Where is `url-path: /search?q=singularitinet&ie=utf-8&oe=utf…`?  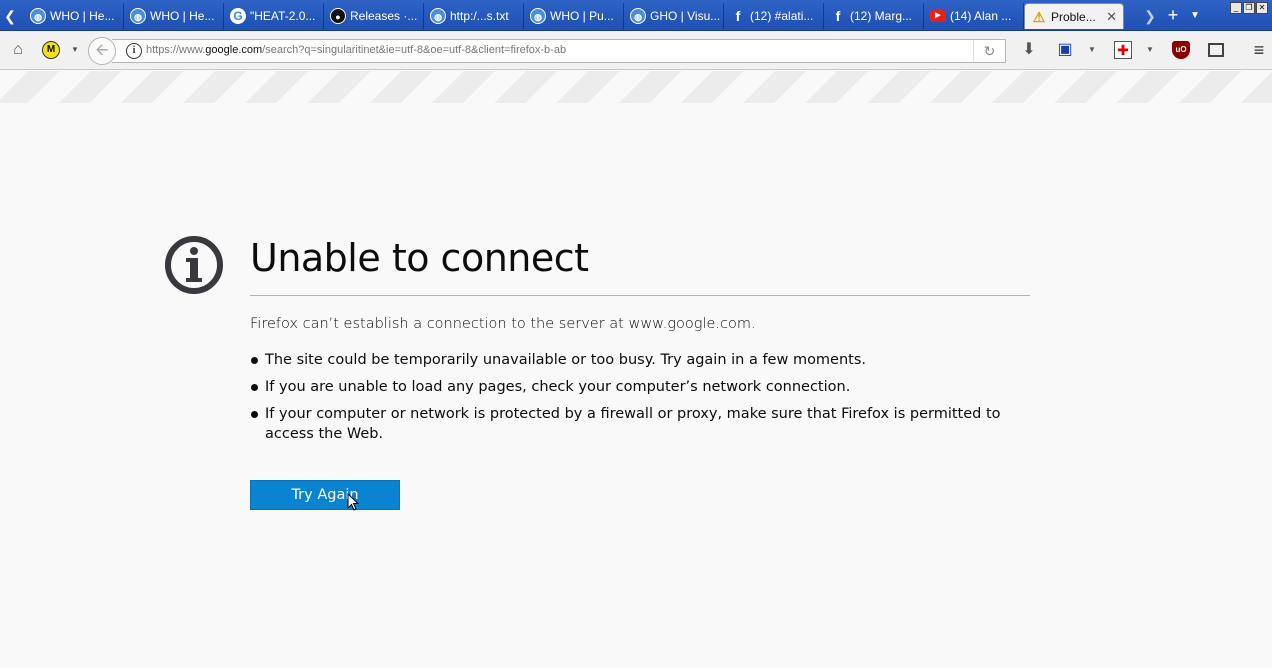
url-path: /search?q=singularitinet&ie=utf-8&oe=utf… is located at coordinates (414, 50).